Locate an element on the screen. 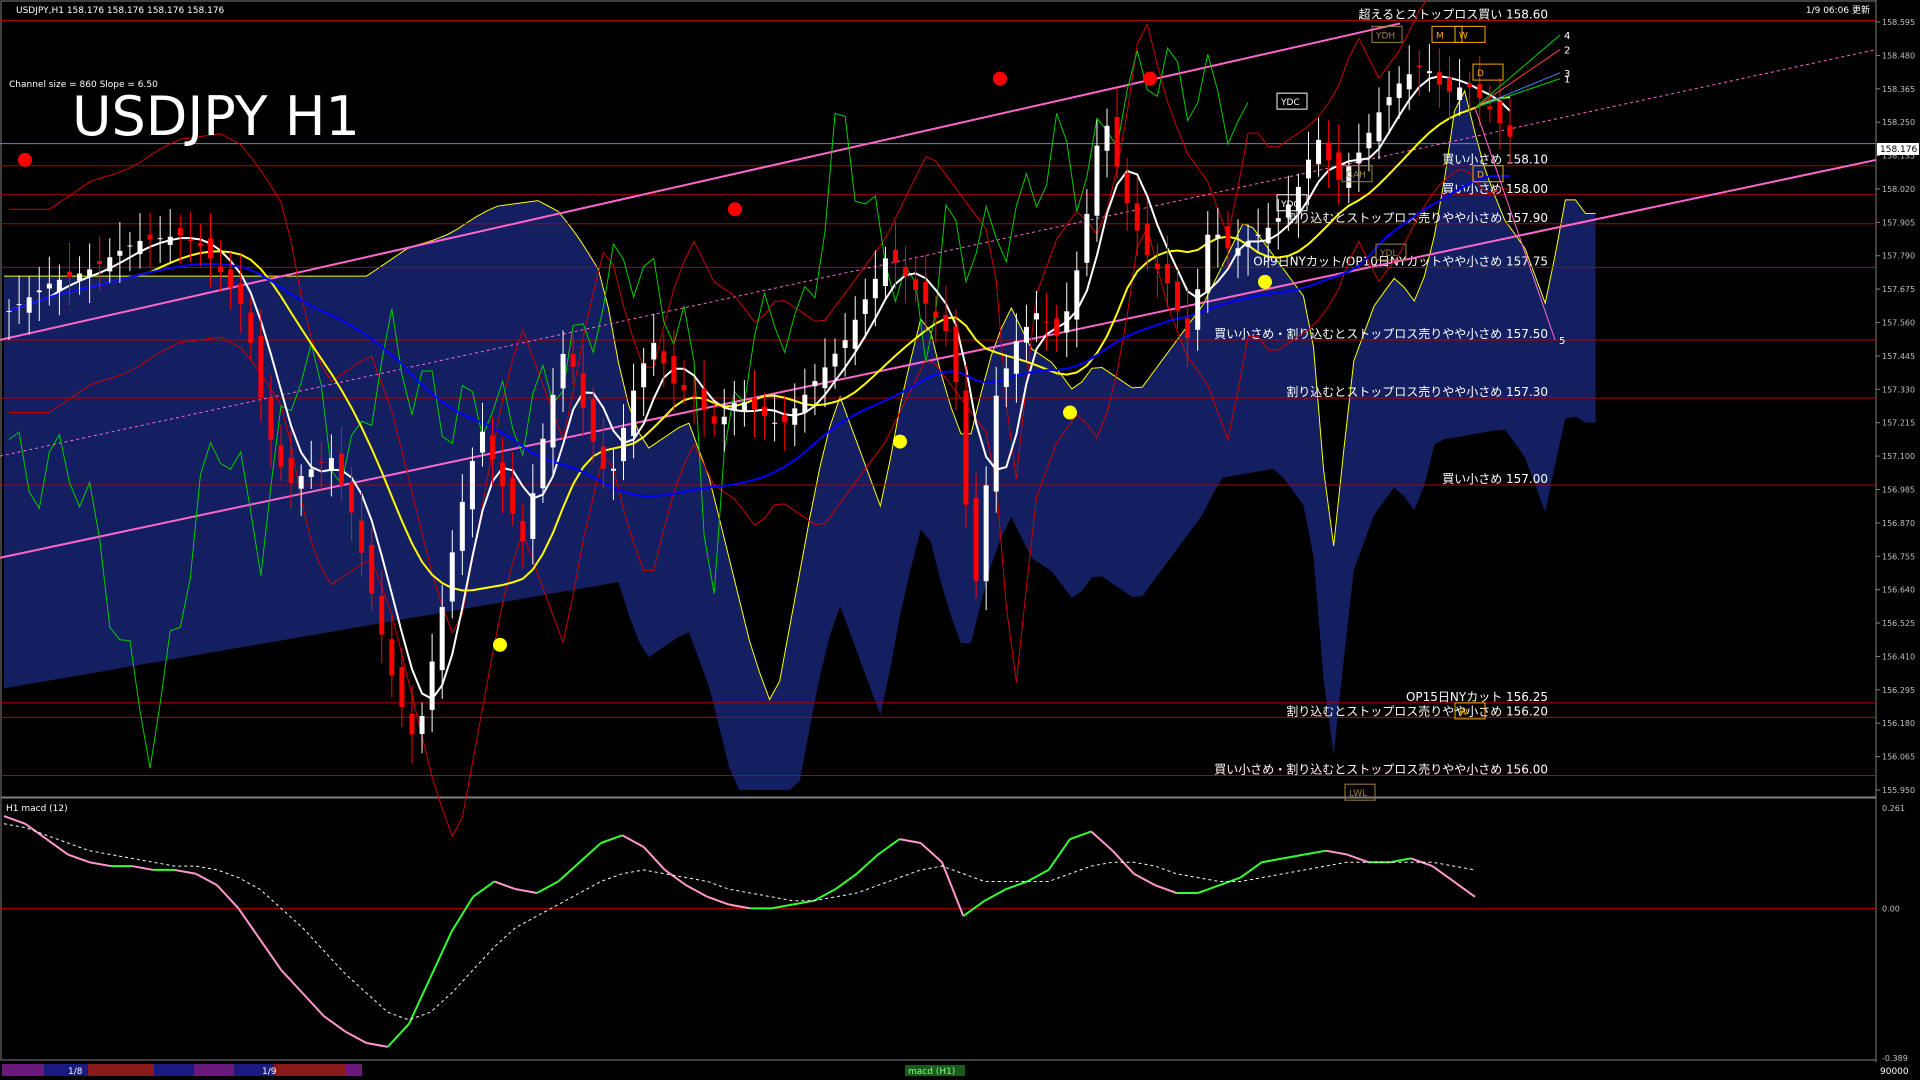  price-tick-label: 157.790 is located at coordinates (1898, 256).